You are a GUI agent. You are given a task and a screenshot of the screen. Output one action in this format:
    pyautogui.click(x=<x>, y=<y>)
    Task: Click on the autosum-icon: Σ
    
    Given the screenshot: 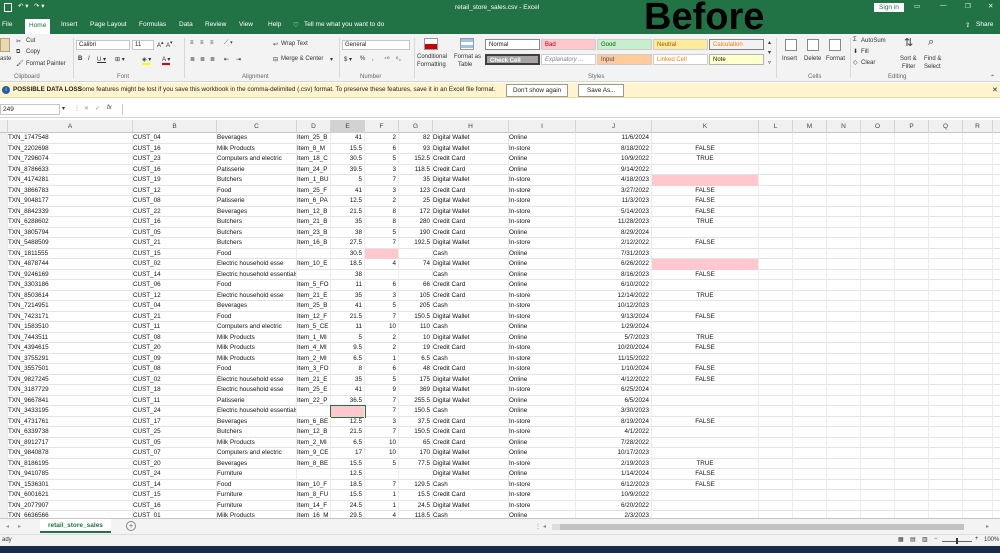 What is the action you would take?
    pyautogui.click(x=855, y=40)
    